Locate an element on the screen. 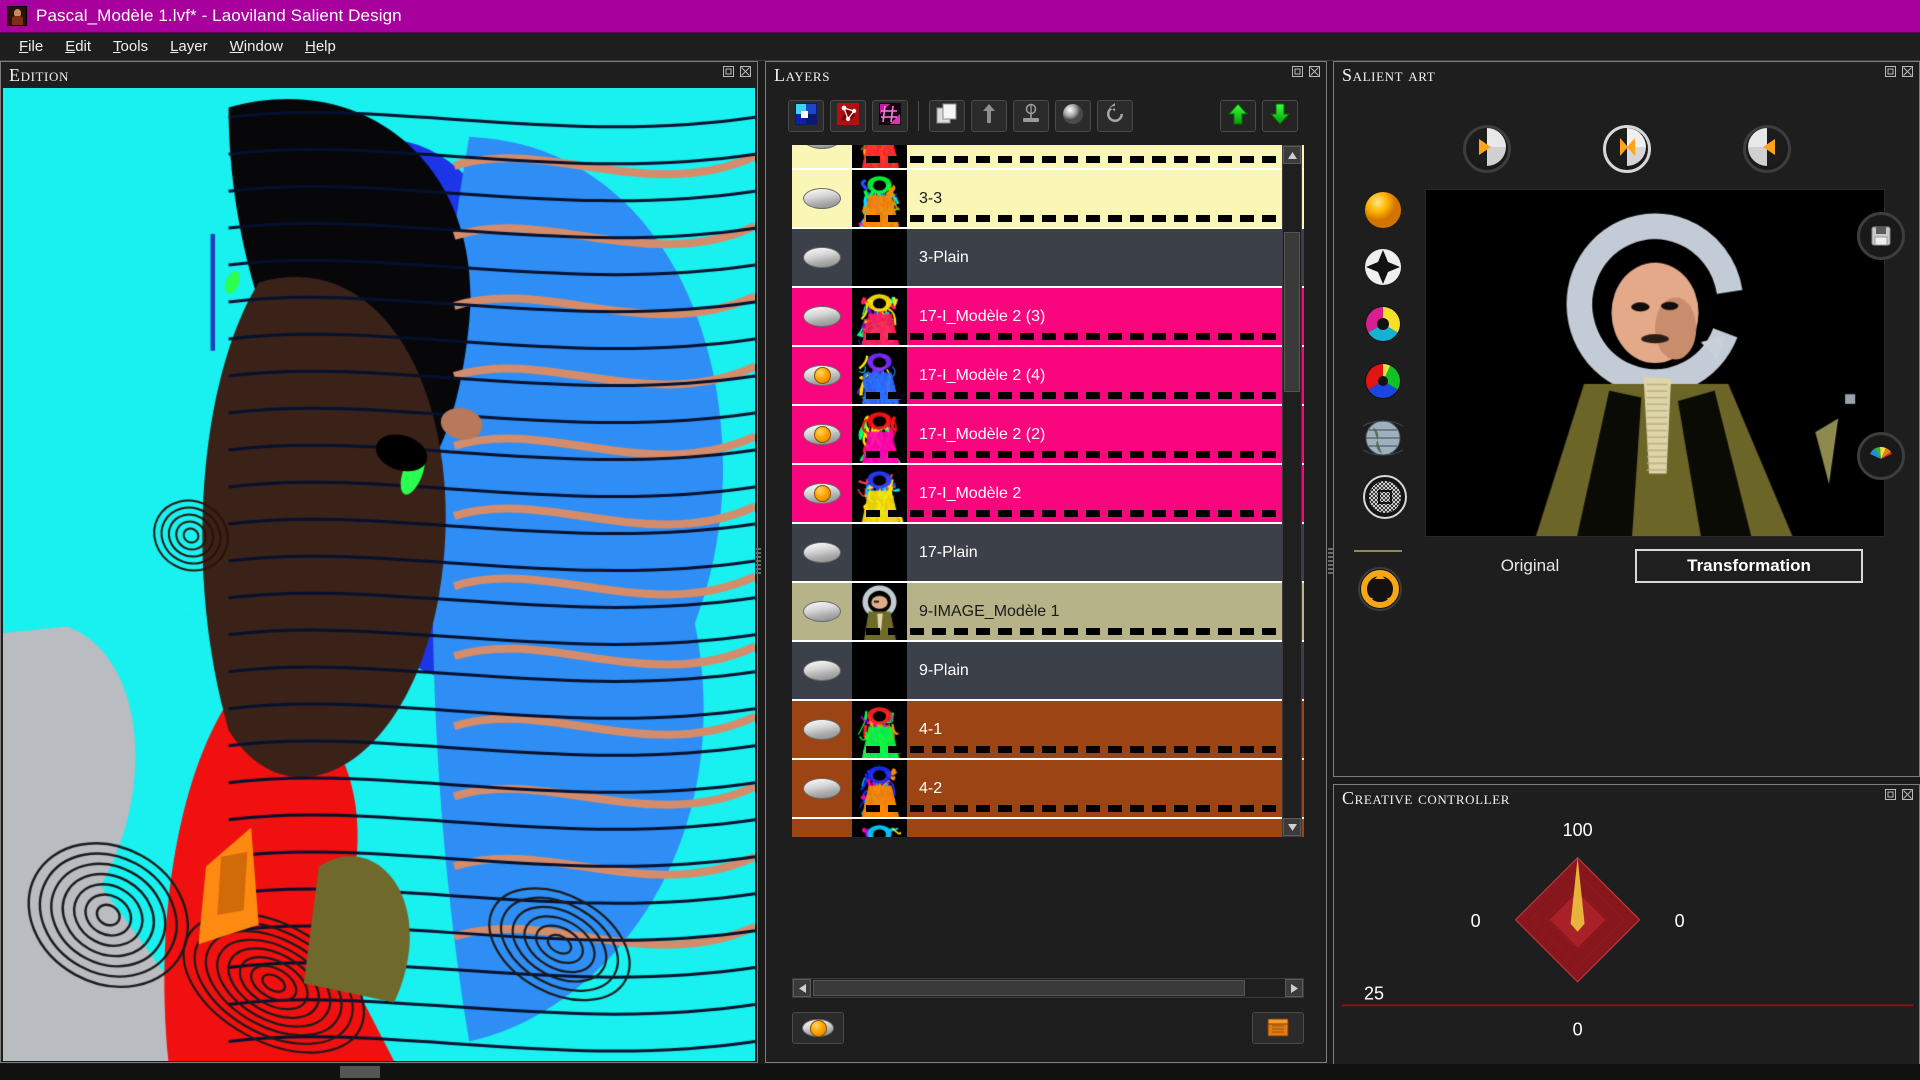 The width and height of the screenshot is (1920, 1080). save-preset-button is located at coordinates (1881, 236).